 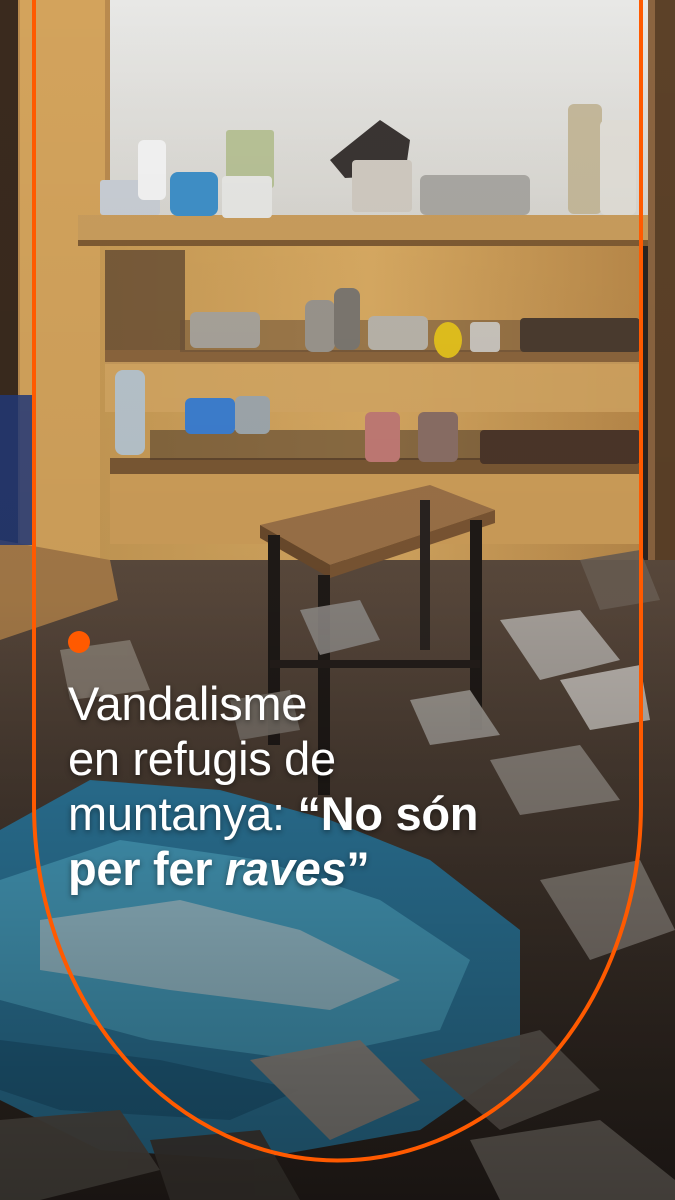 What do you see at coordinates (358, 868) in the screenshot?
I see `headline-line-4-close: ”` at bounding box center [358, 868].